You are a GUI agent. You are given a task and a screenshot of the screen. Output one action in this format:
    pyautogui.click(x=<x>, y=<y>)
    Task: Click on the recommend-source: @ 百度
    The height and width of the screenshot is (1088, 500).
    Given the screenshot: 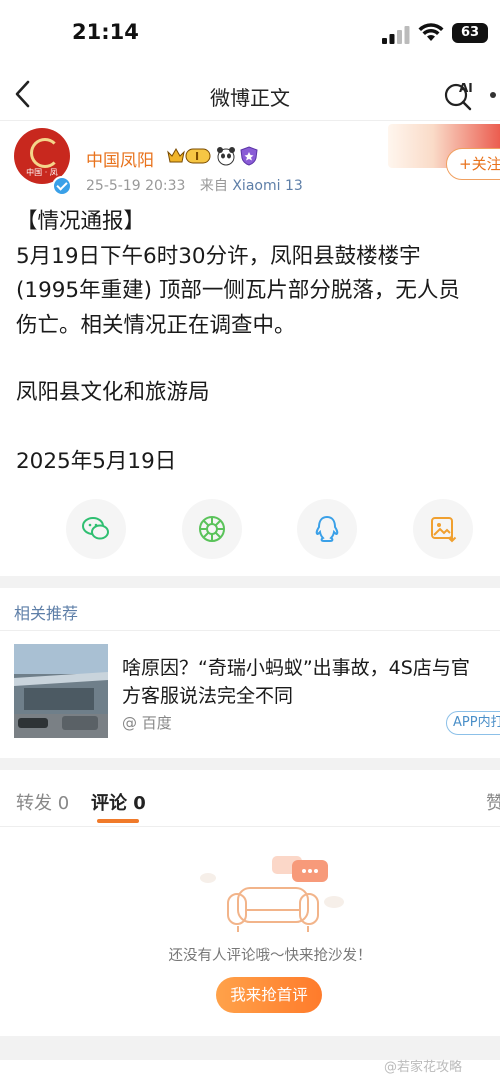 What is the action you would take?
    pyautogui.click(x=147, y=723)
    